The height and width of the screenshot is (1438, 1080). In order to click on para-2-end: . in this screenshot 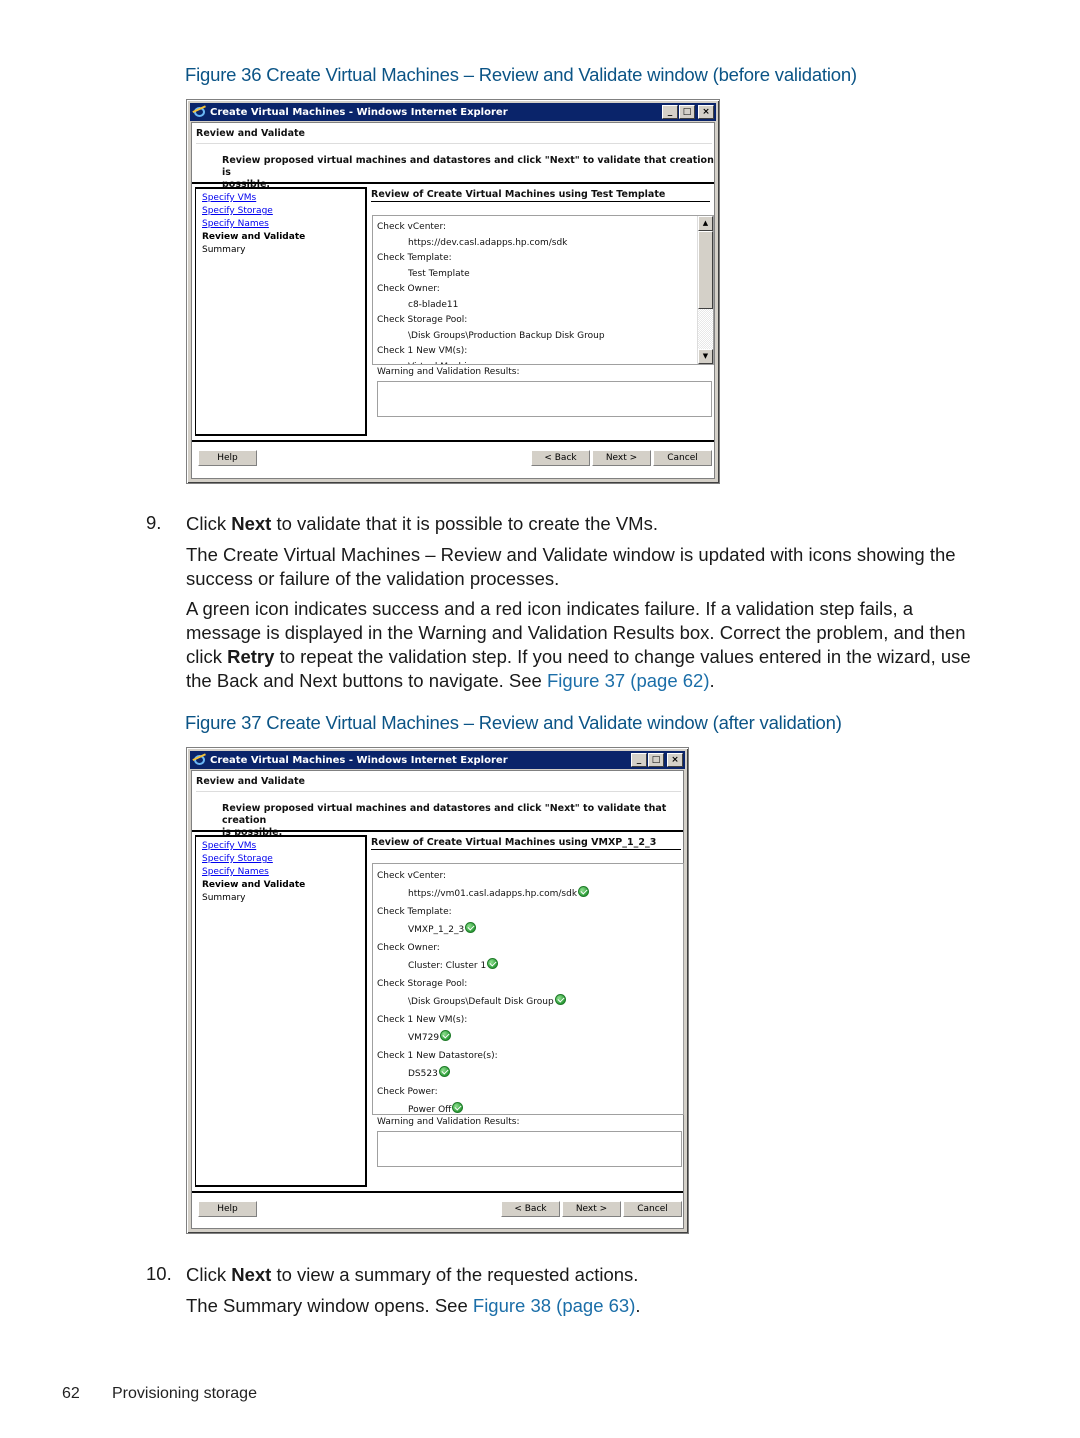, I will do `click(712, 680)`.